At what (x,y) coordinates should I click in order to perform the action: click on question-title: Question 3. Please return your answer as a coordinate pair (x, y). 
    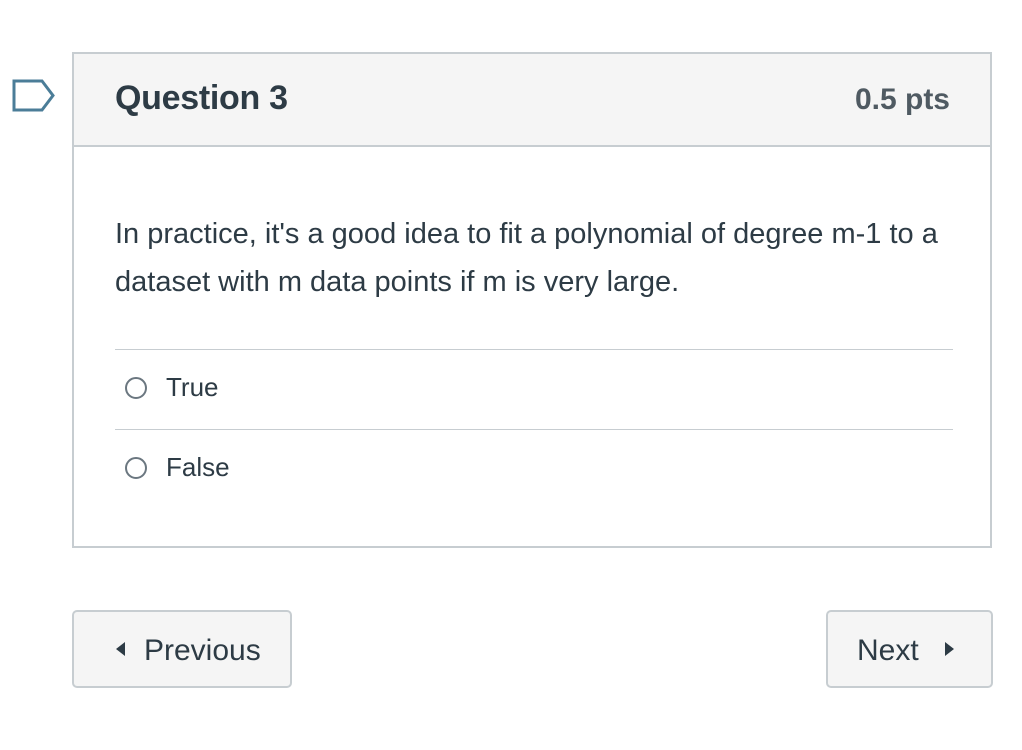
    Looking at the image, I should click on (201, 98).